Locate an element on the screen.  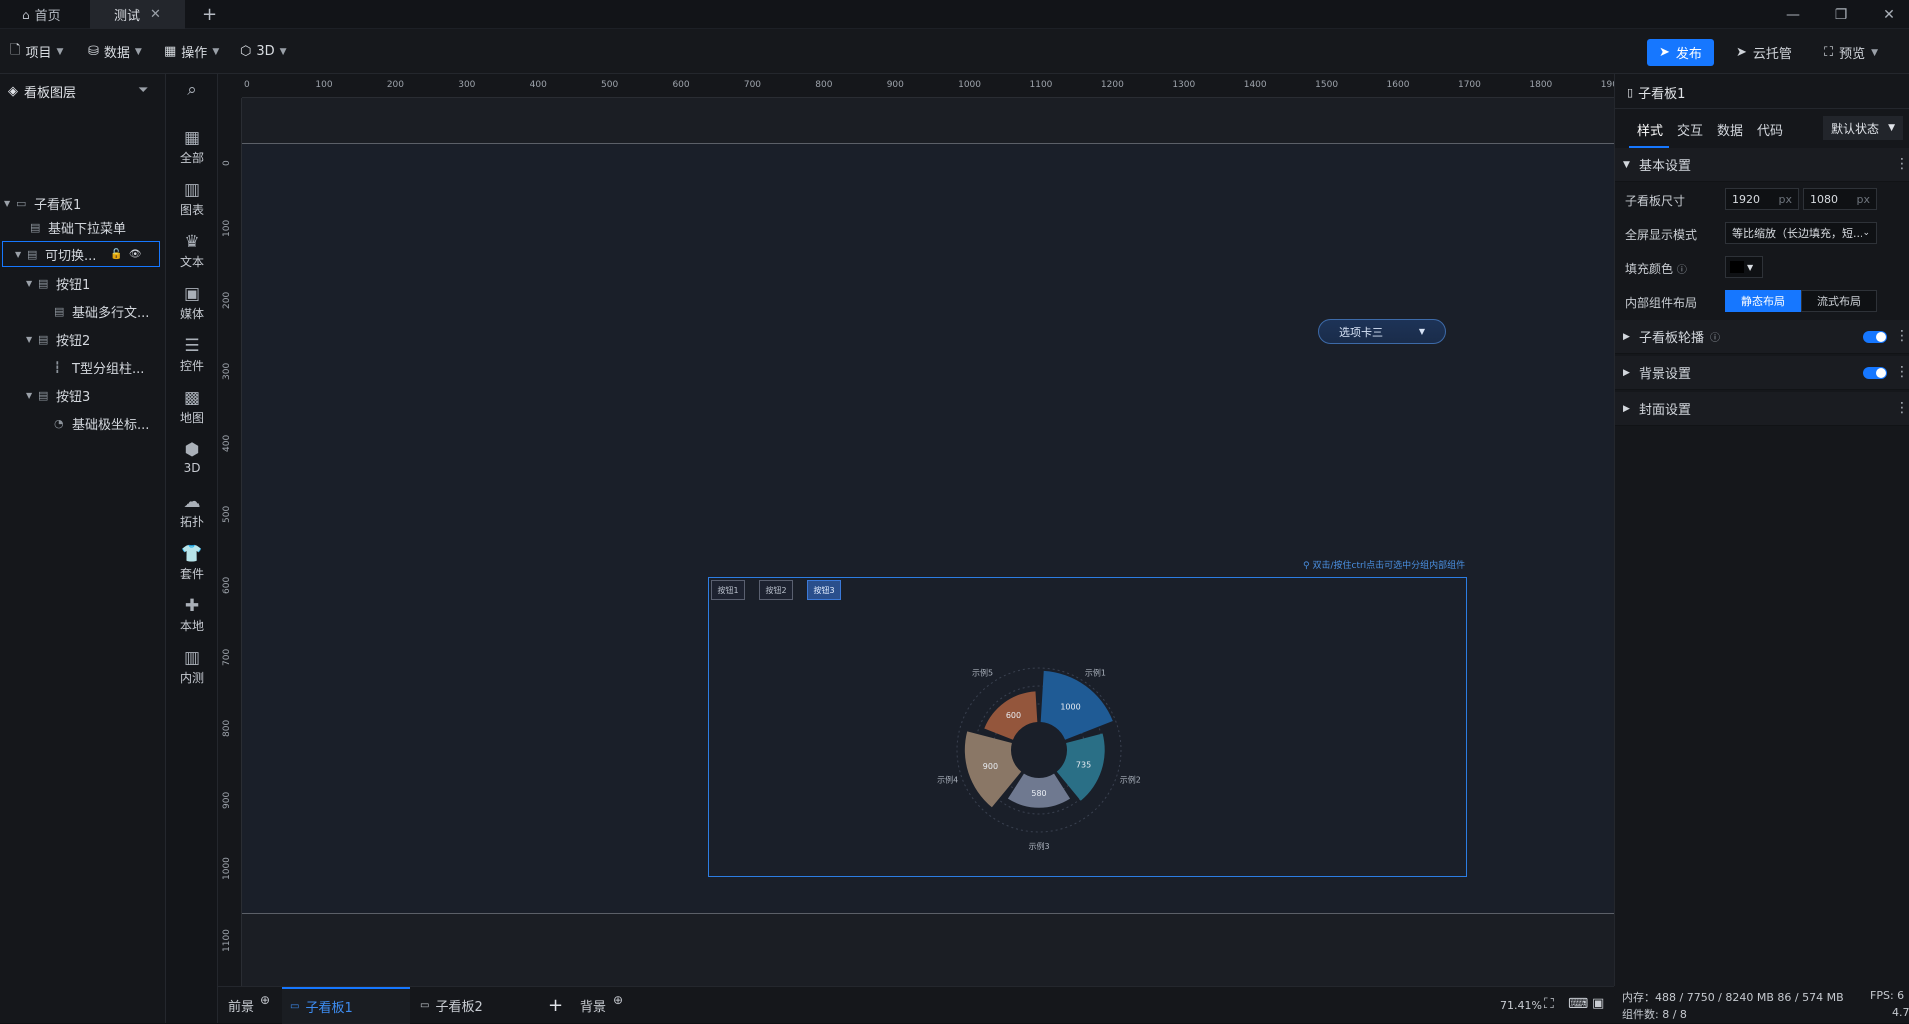
lib-all: ▦ 全部 is located at coordinates (192, 147).